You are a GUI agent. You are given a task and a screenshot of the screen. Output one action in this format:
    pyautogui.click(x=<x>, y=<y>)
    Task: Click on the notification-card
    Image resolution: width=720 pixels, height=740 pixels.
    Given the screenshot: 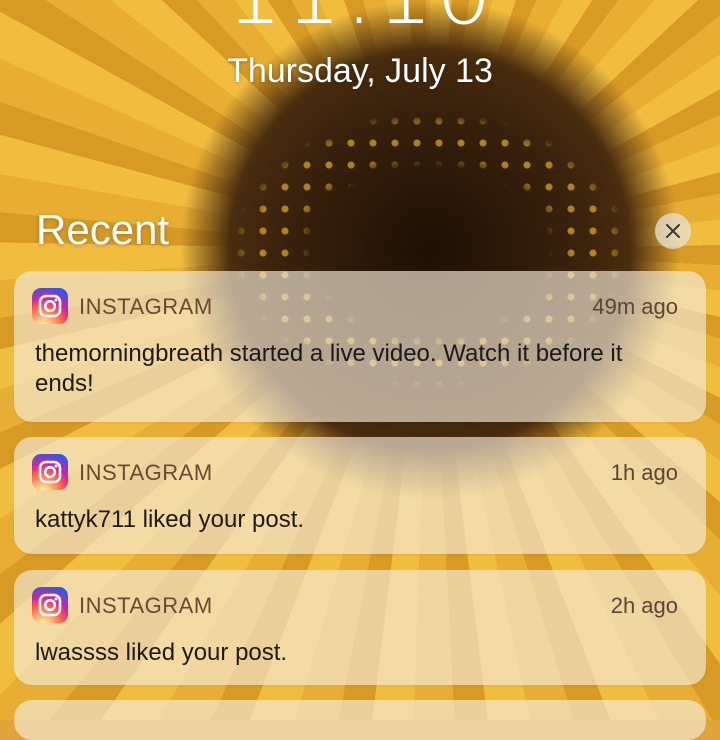 What is the action you would take?
    pyautogui.click(x=360, y=720)
    